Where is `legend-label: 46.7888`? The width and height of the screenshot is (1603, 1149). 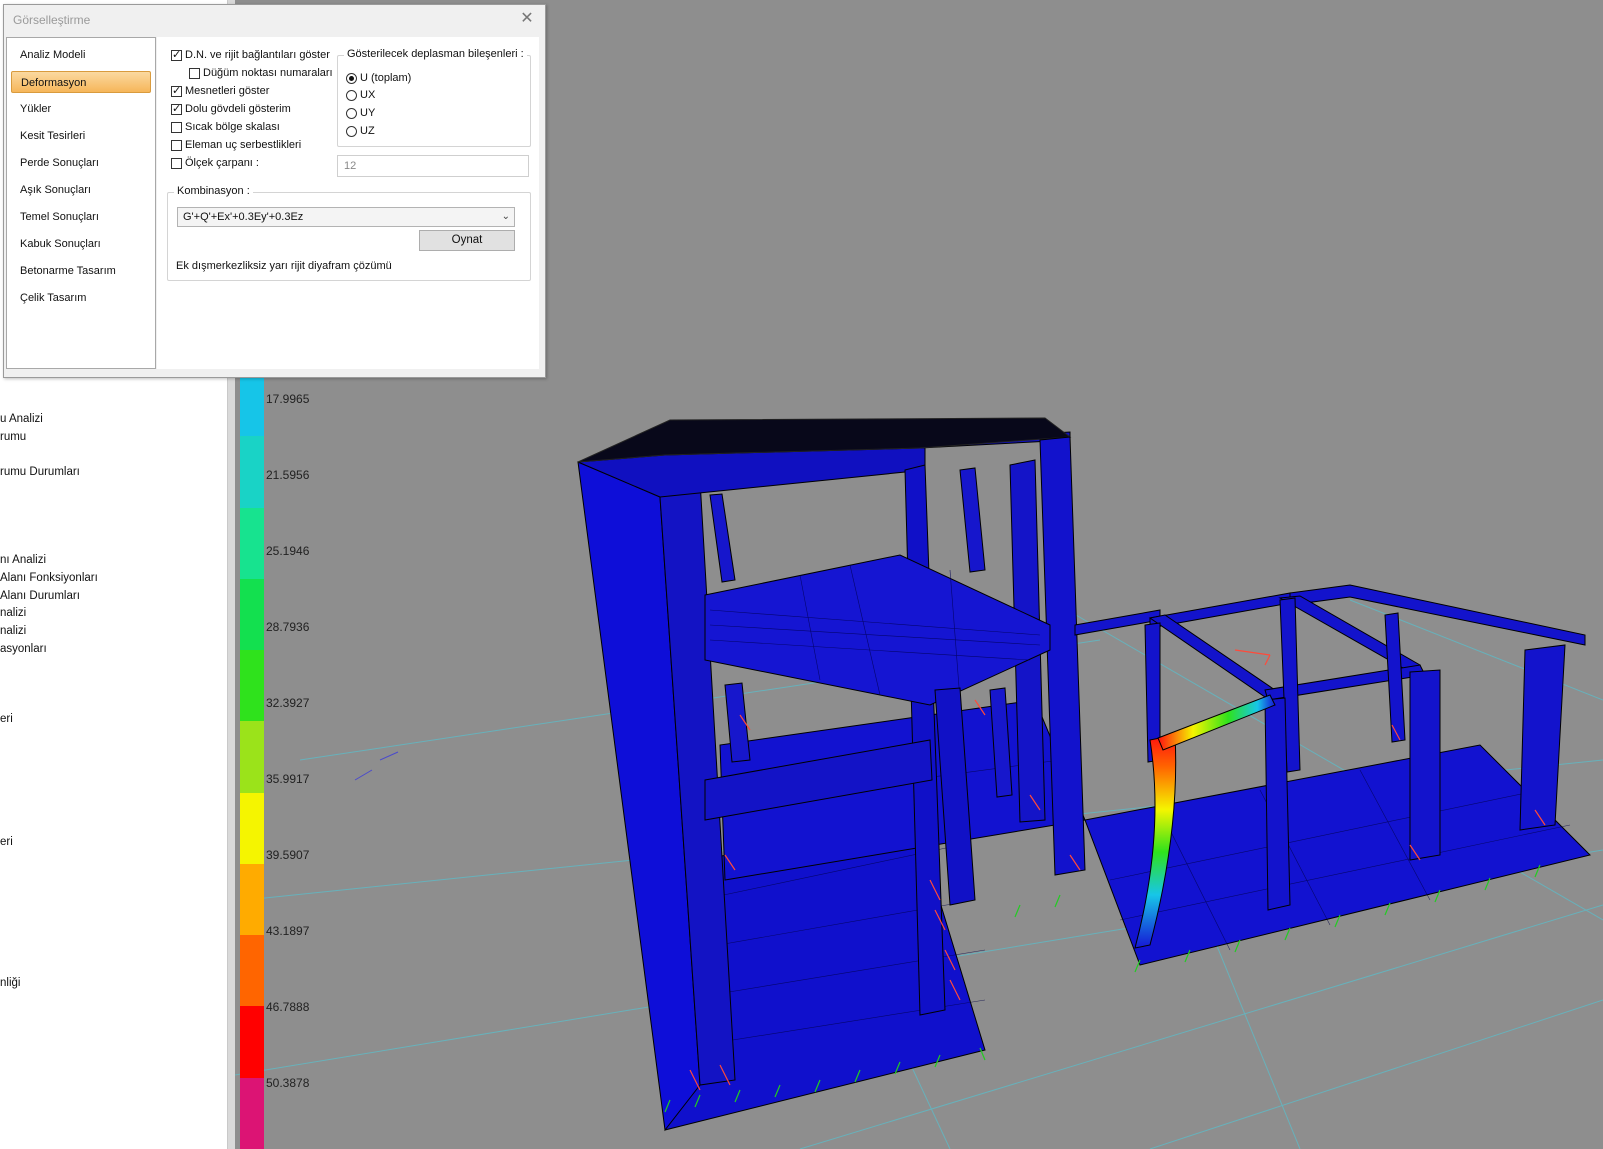 legend-label: 46.7888 is located at coordinates (288, 1007).